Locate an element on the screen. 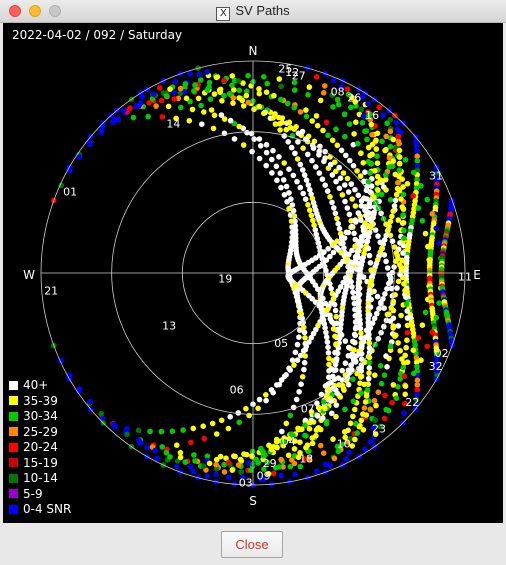 The height and width of the screenshot is (565, 506). legend-label: 35-39 is located at coordinates (40, 400).